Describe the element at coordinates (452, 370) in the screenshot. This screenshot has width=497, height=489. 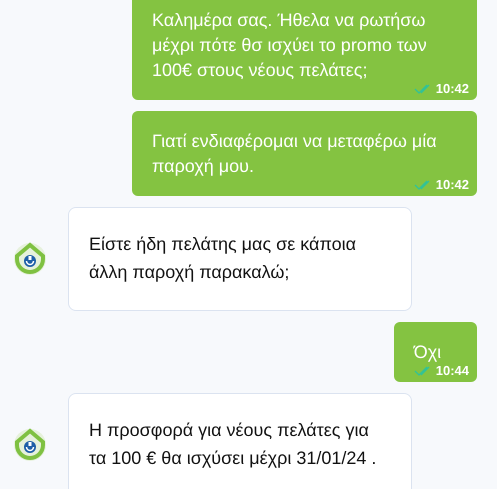
I see `message-time: 10:44` at that location.